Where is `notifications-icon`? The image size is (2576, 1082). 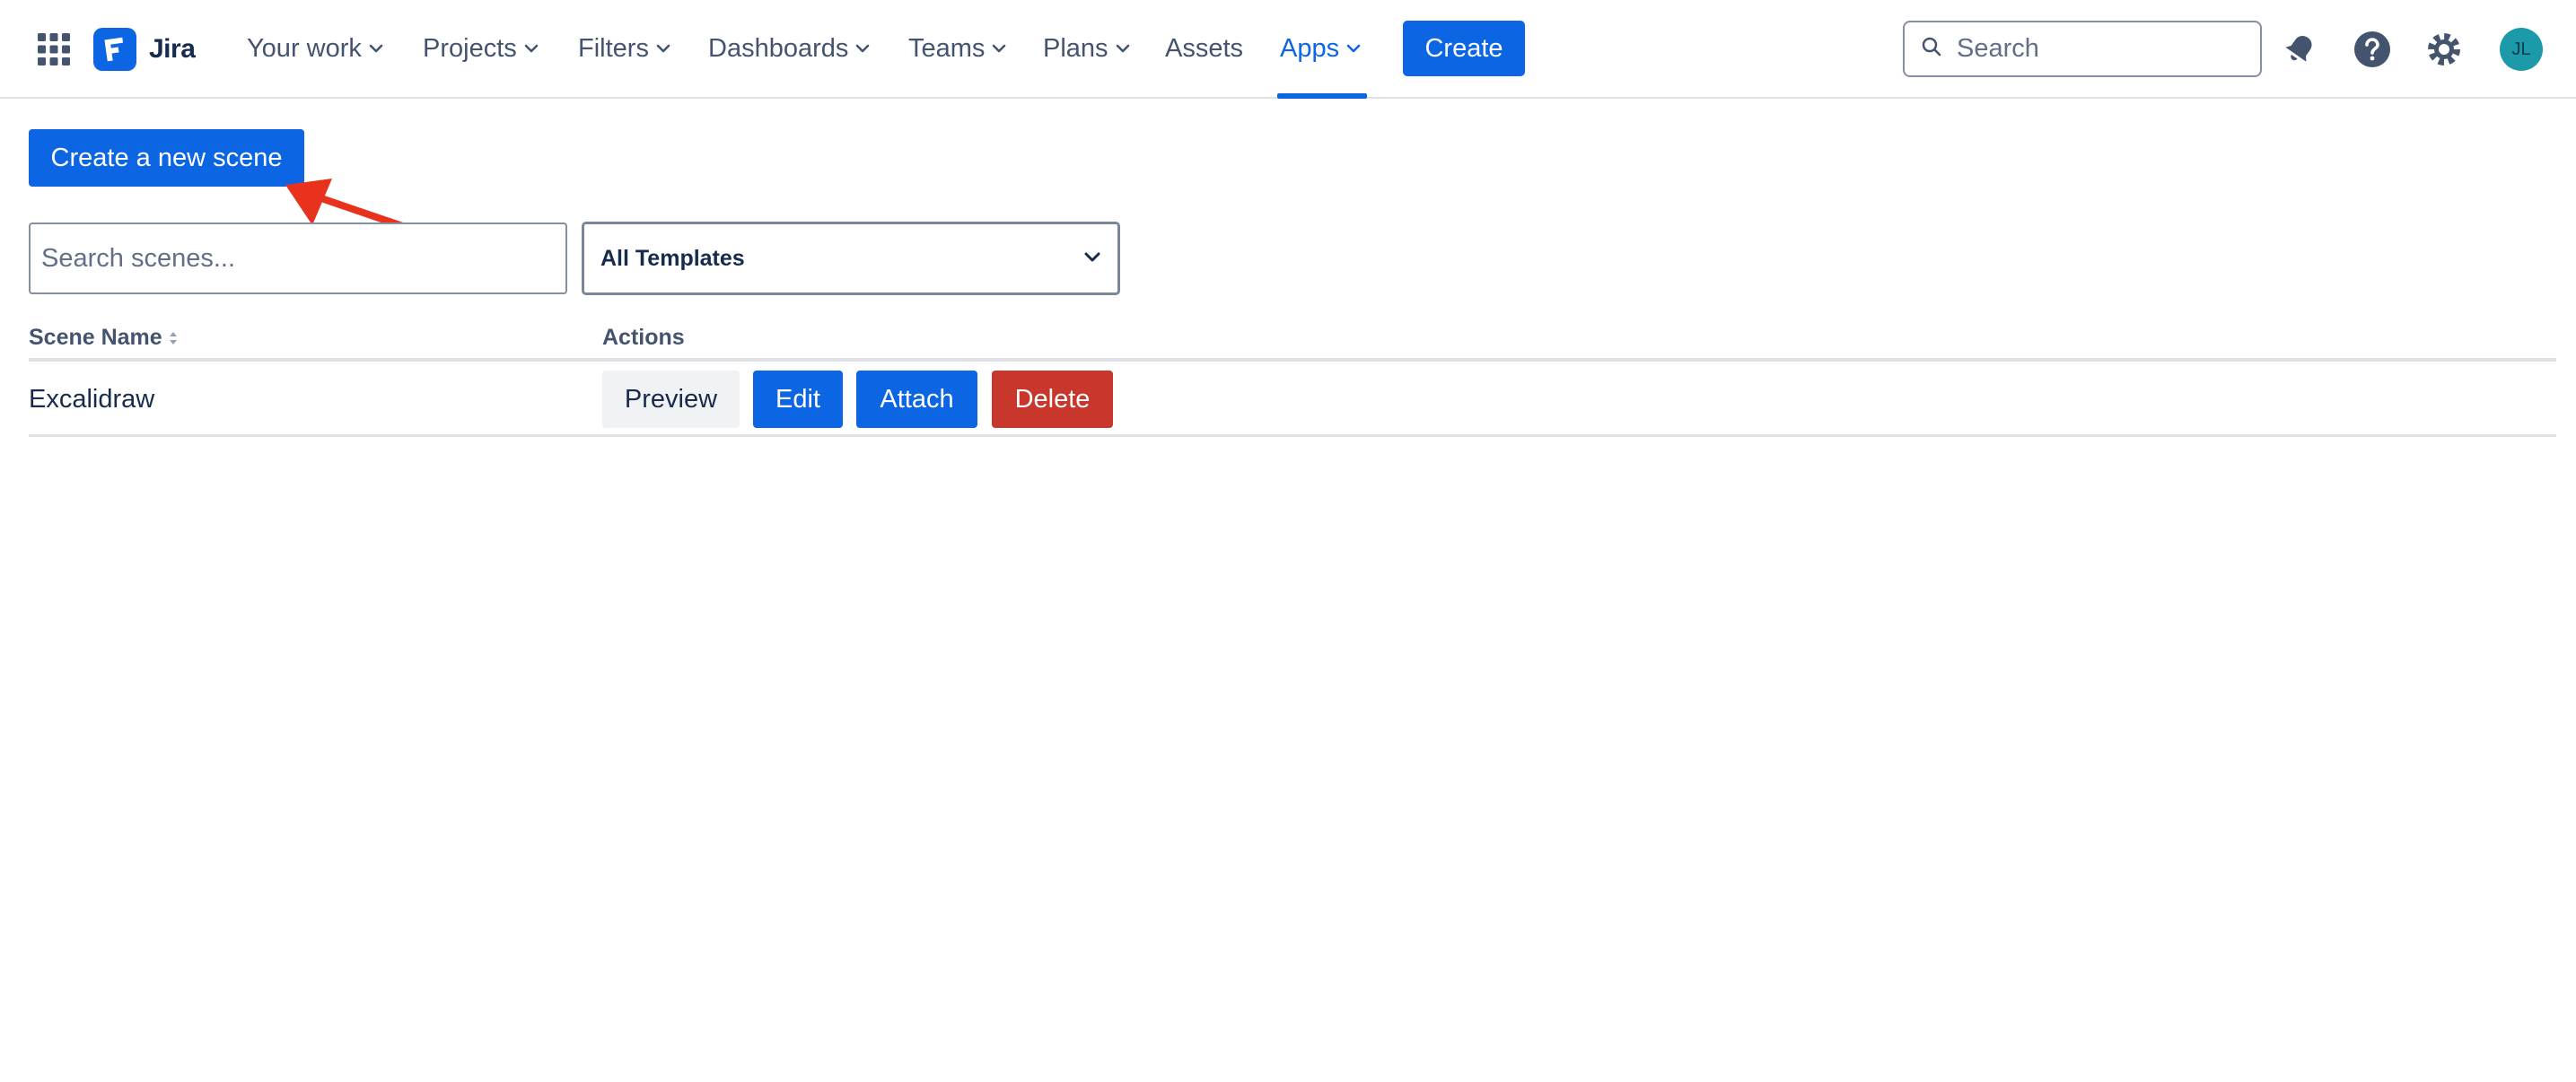 notifications-icon is located at coordinates (2299, 49).